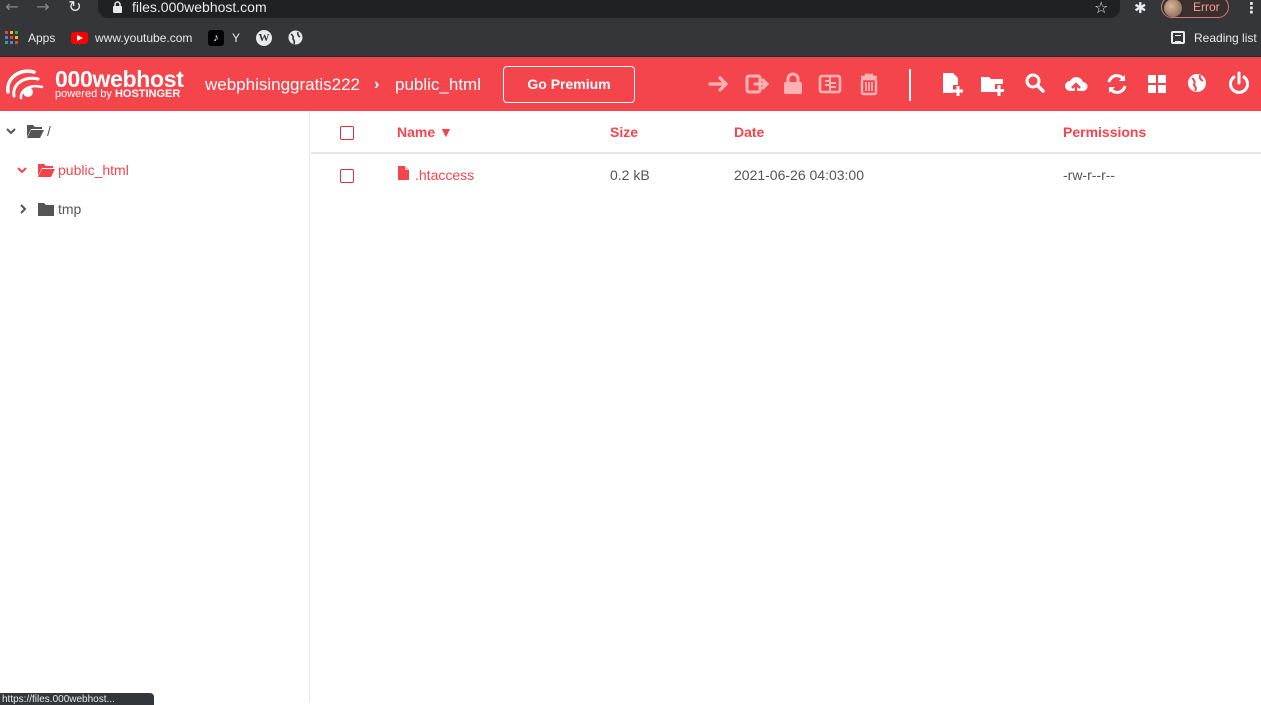 The height and width of the screenshot is (705, 1261). Describe the element at coordinates (799, 175) in the screenshot. I see `file-date: 2021-06-26 04:03:00` at that location.